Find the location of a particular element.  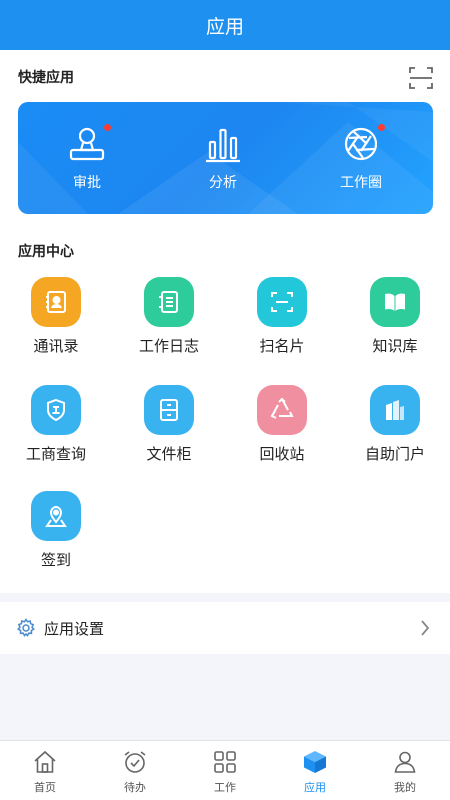

app-check-in: 签到 is located at coordinates (56, 530).